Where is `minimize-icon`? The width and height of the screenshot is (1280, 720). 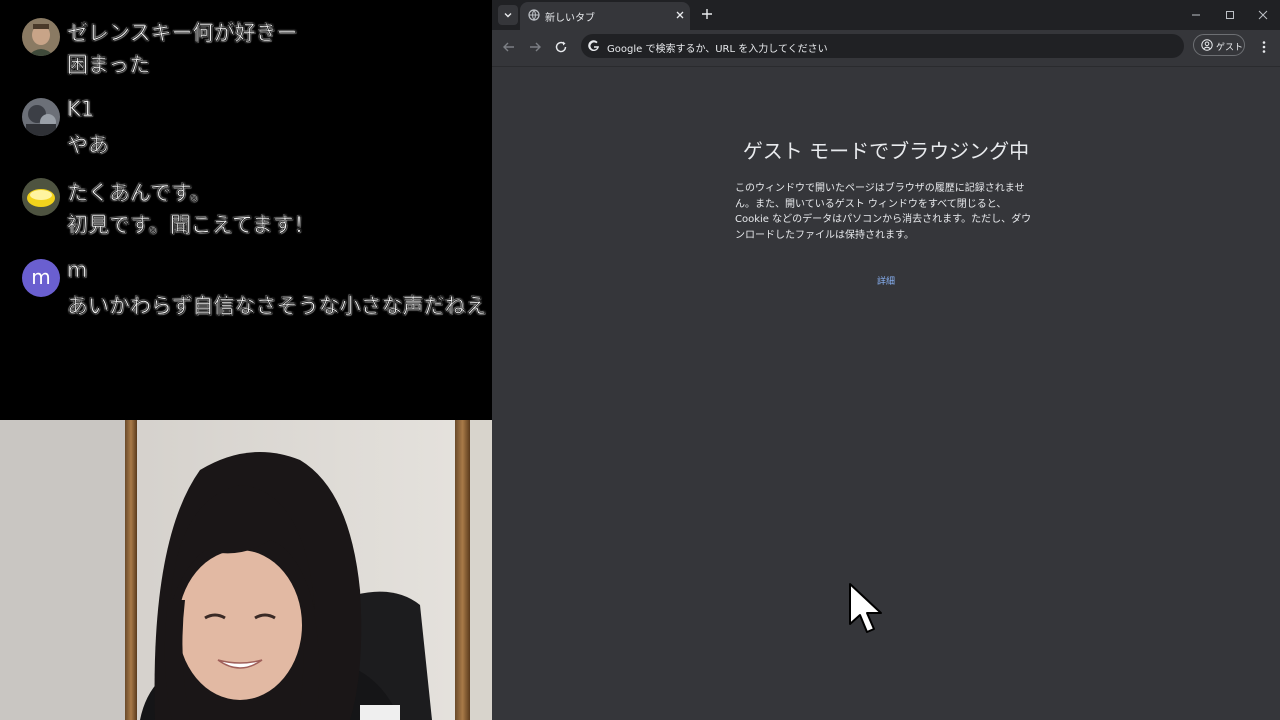 minimize-icon is located at coordinates (1196, 15).